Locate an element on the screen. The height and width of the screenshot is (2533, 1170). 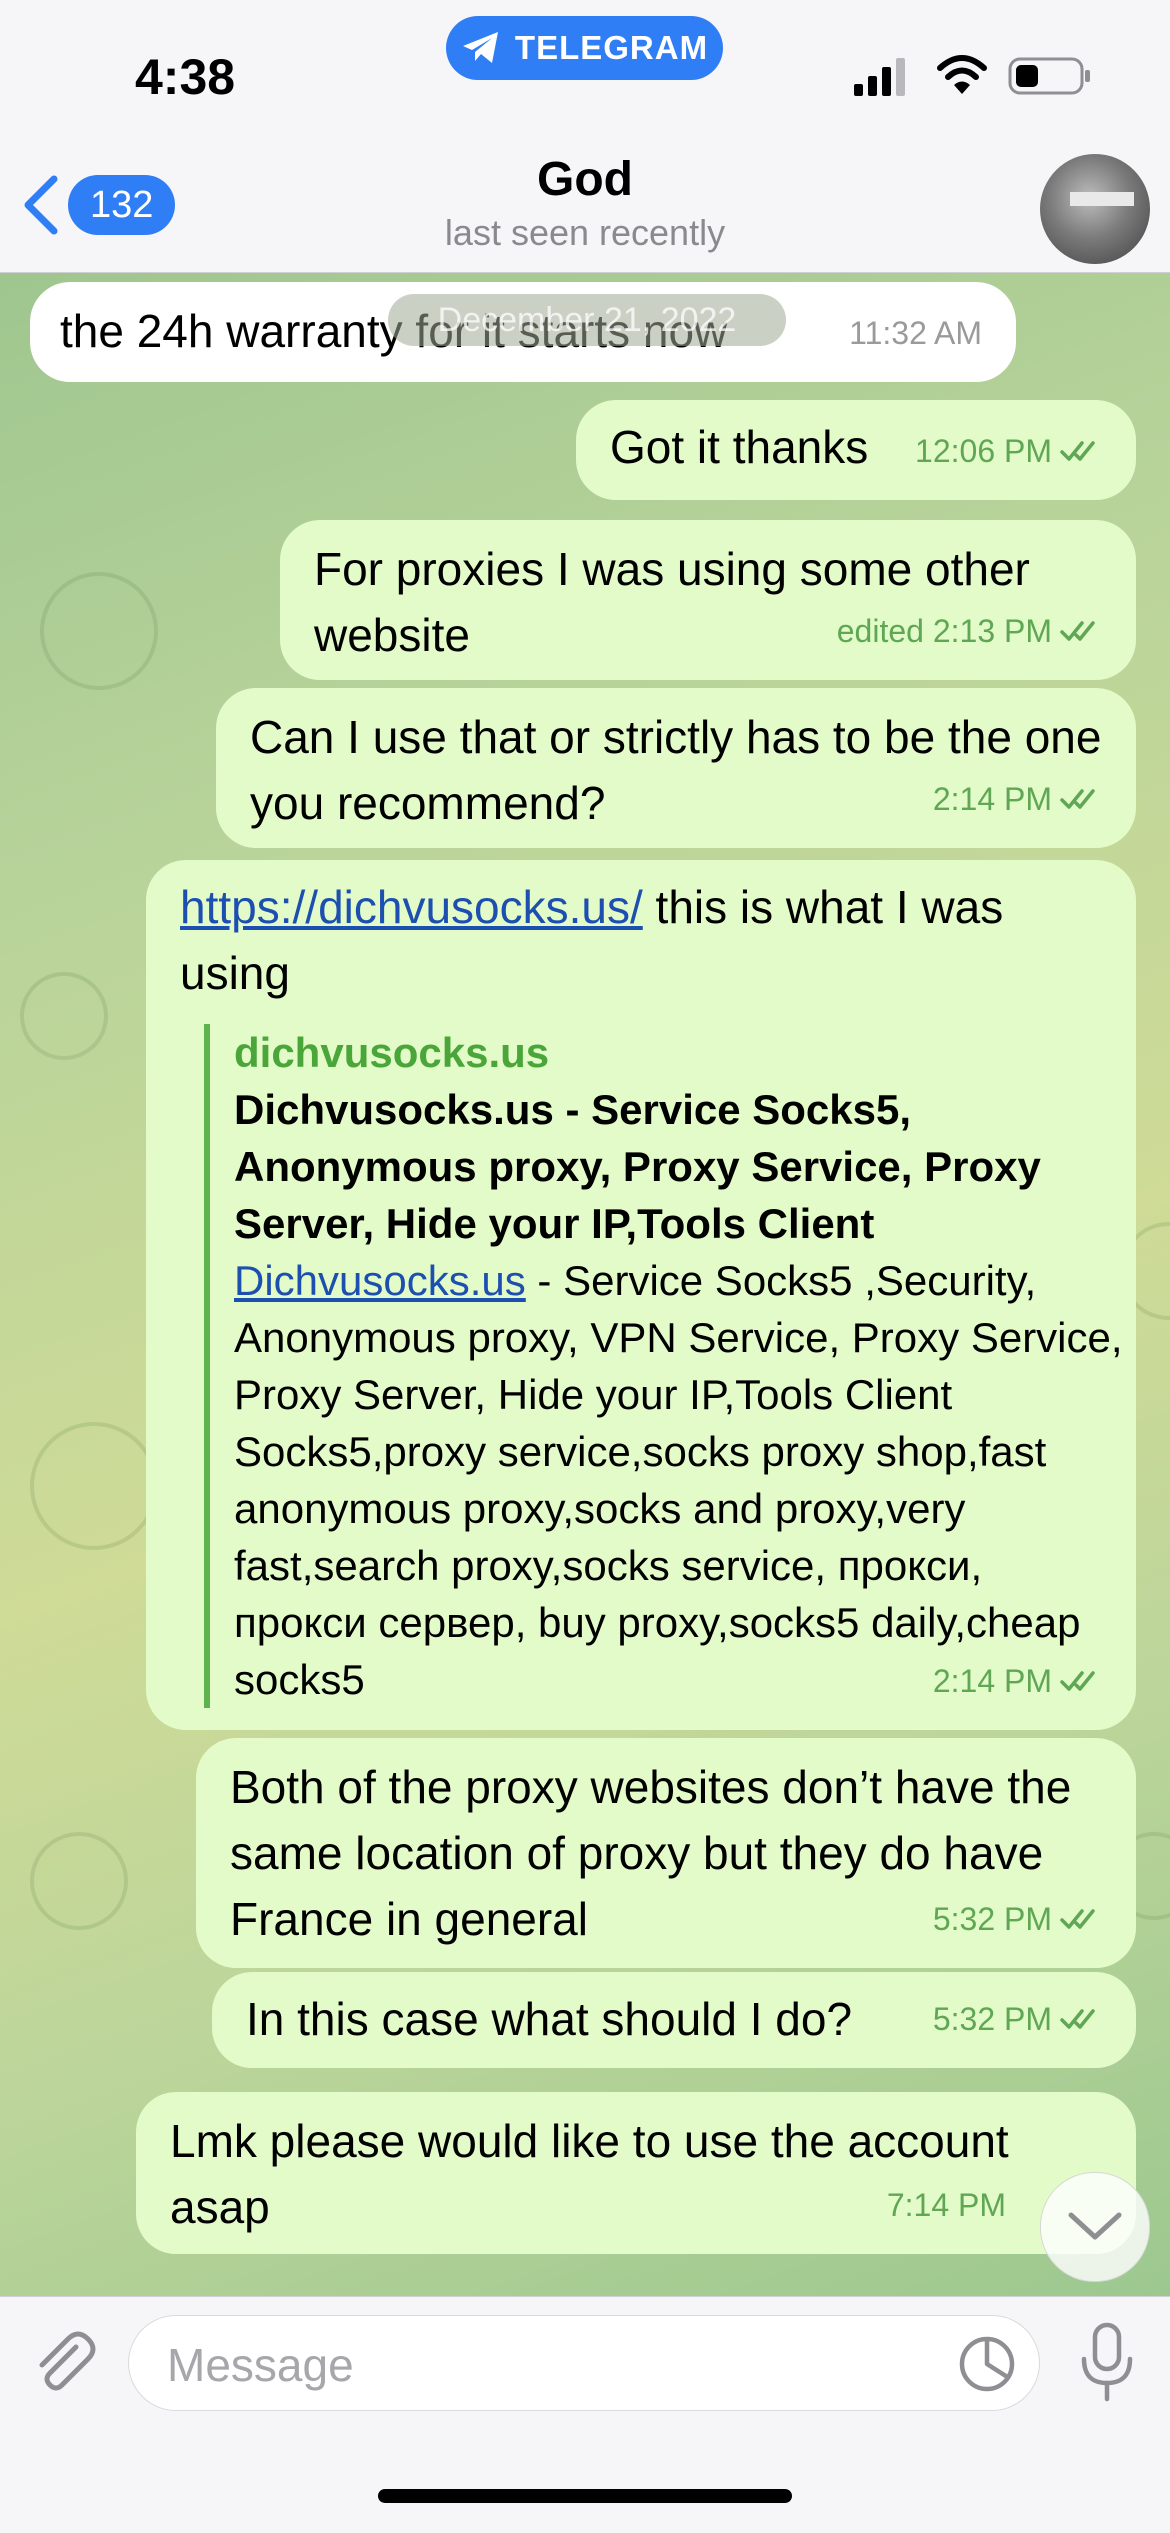
message-input-bar: Message is located at coordinates (585, 2414).